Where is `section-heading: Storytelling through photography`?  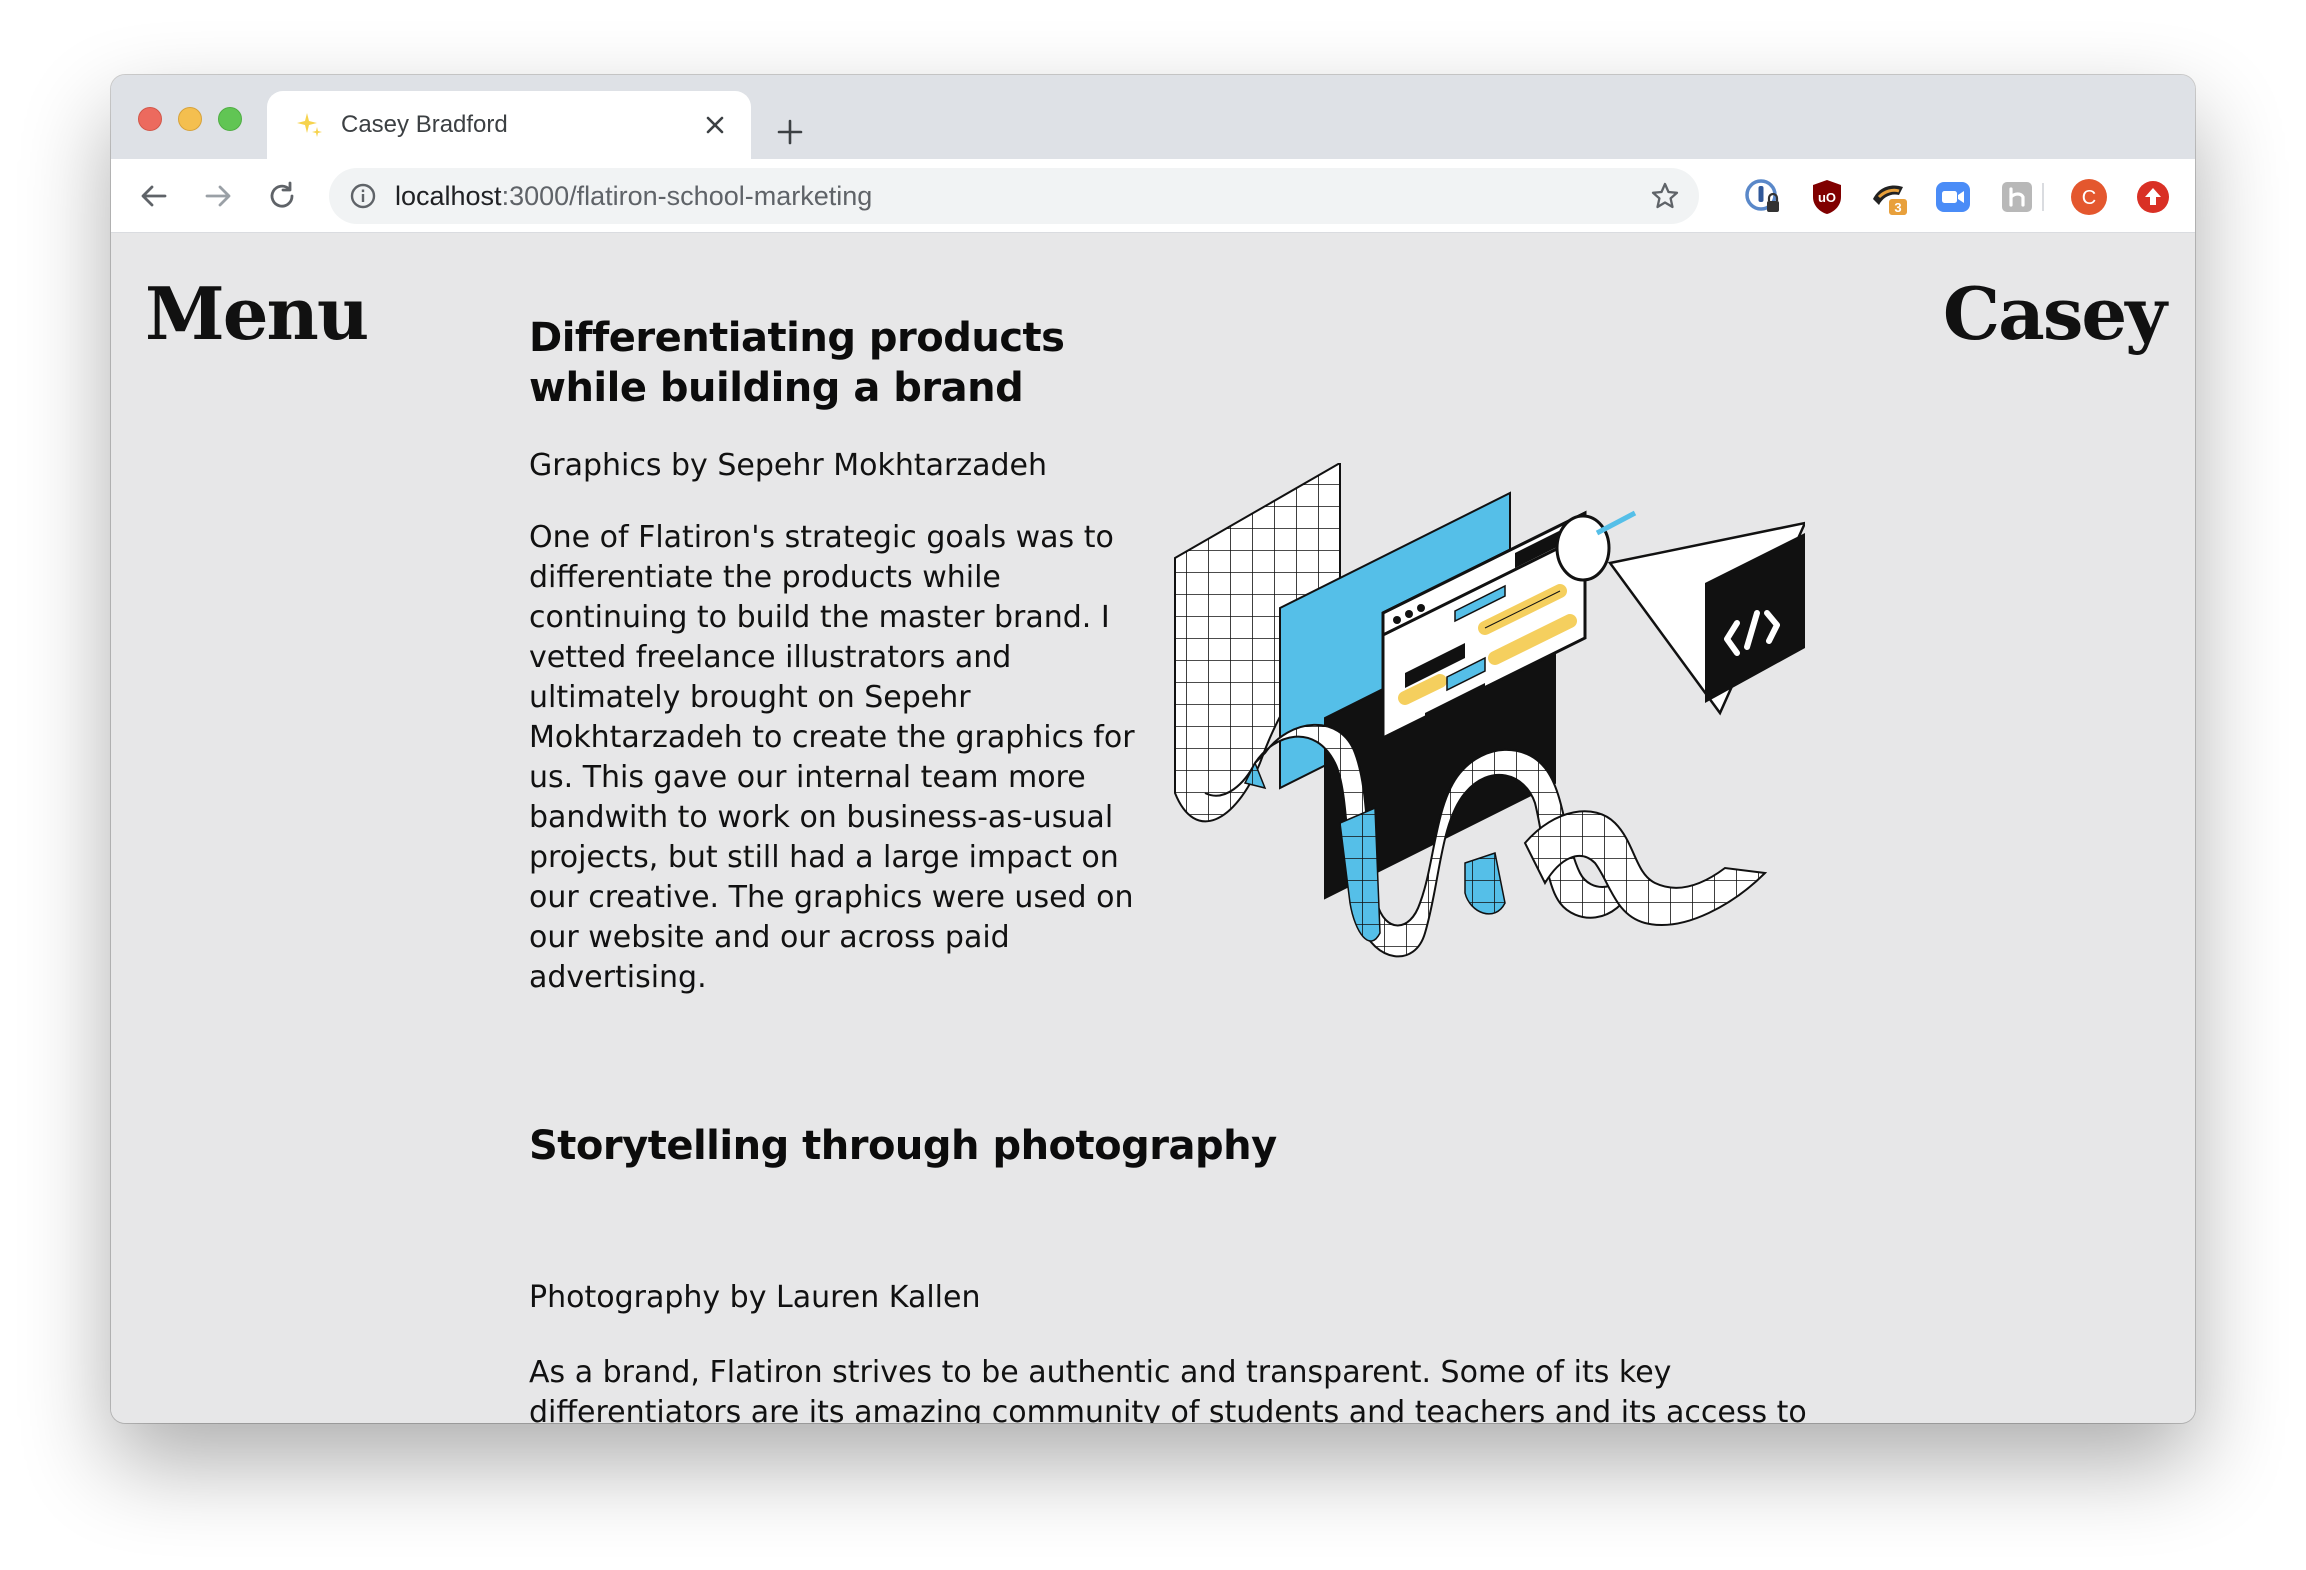 section-heading: Storytelling through photography is located at coordinates (903, 1146).